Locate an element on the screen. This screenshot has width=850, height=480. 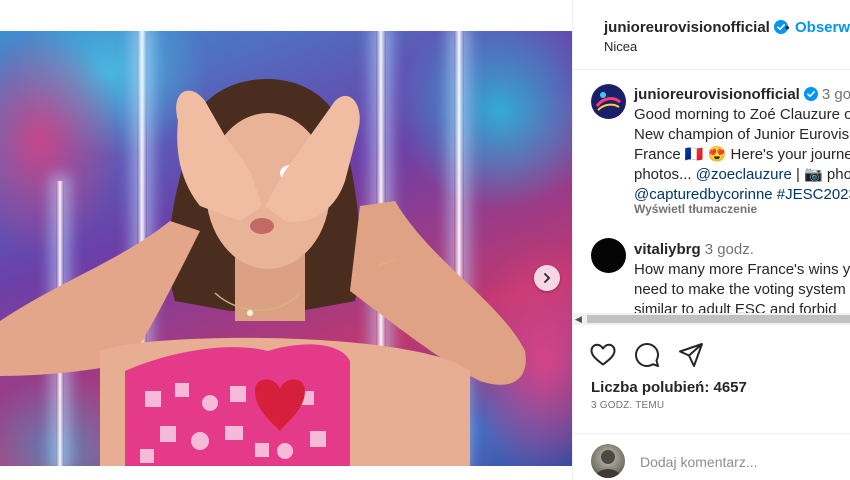
horizontal-scrollbar: ◀ is located at coordinates (711, 319).